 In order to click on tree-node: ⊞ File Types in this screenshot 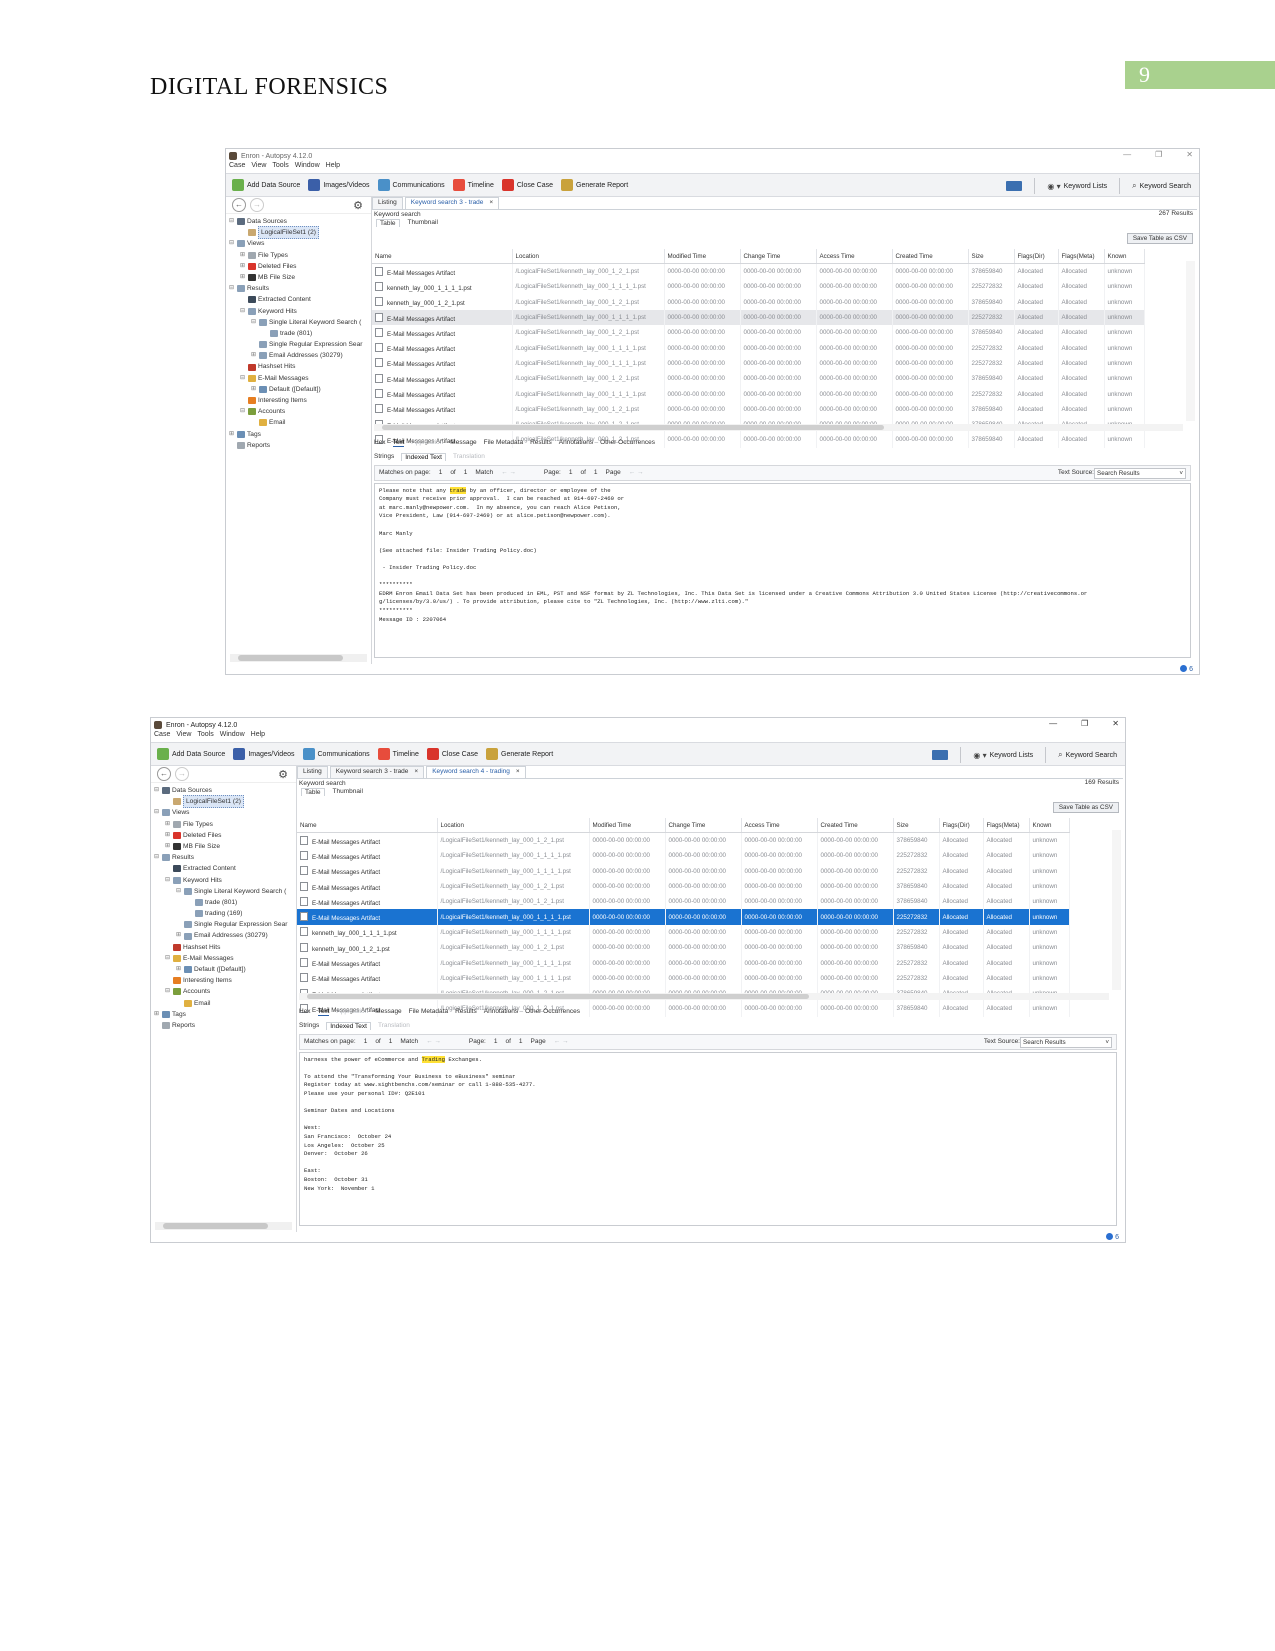, I will do `click(224, 824)`.